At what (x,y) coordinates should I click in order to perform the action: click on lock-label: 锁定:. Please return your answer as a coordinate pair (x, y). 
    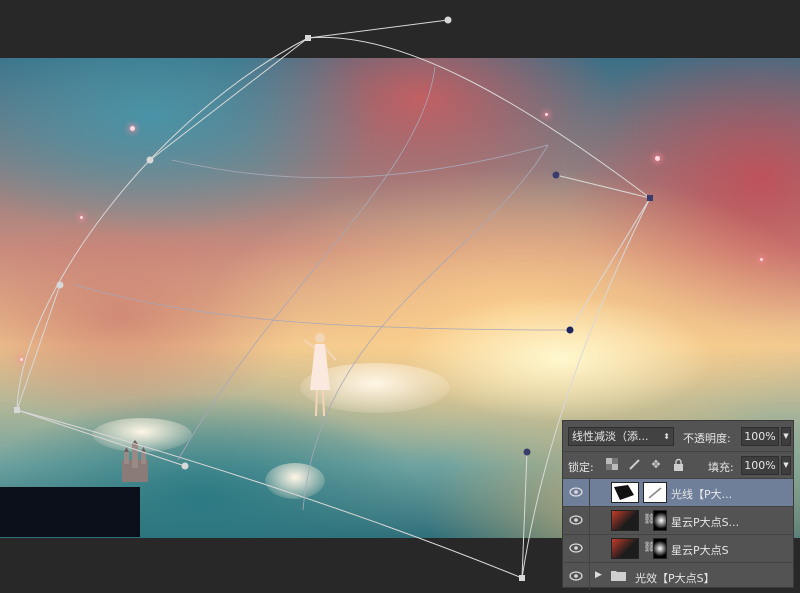
    Looking at the image, I should click on (581, 467).